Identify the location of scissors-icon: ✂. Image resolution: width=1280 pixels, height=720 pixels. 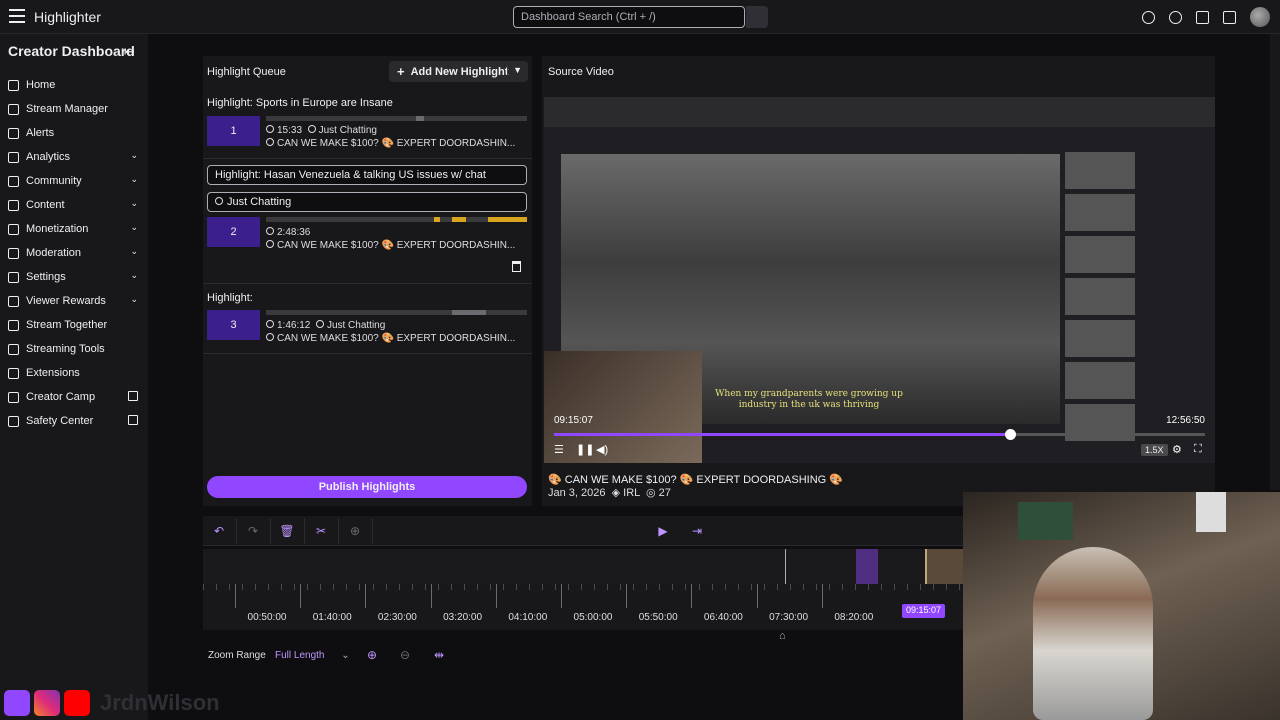
(321, 531).